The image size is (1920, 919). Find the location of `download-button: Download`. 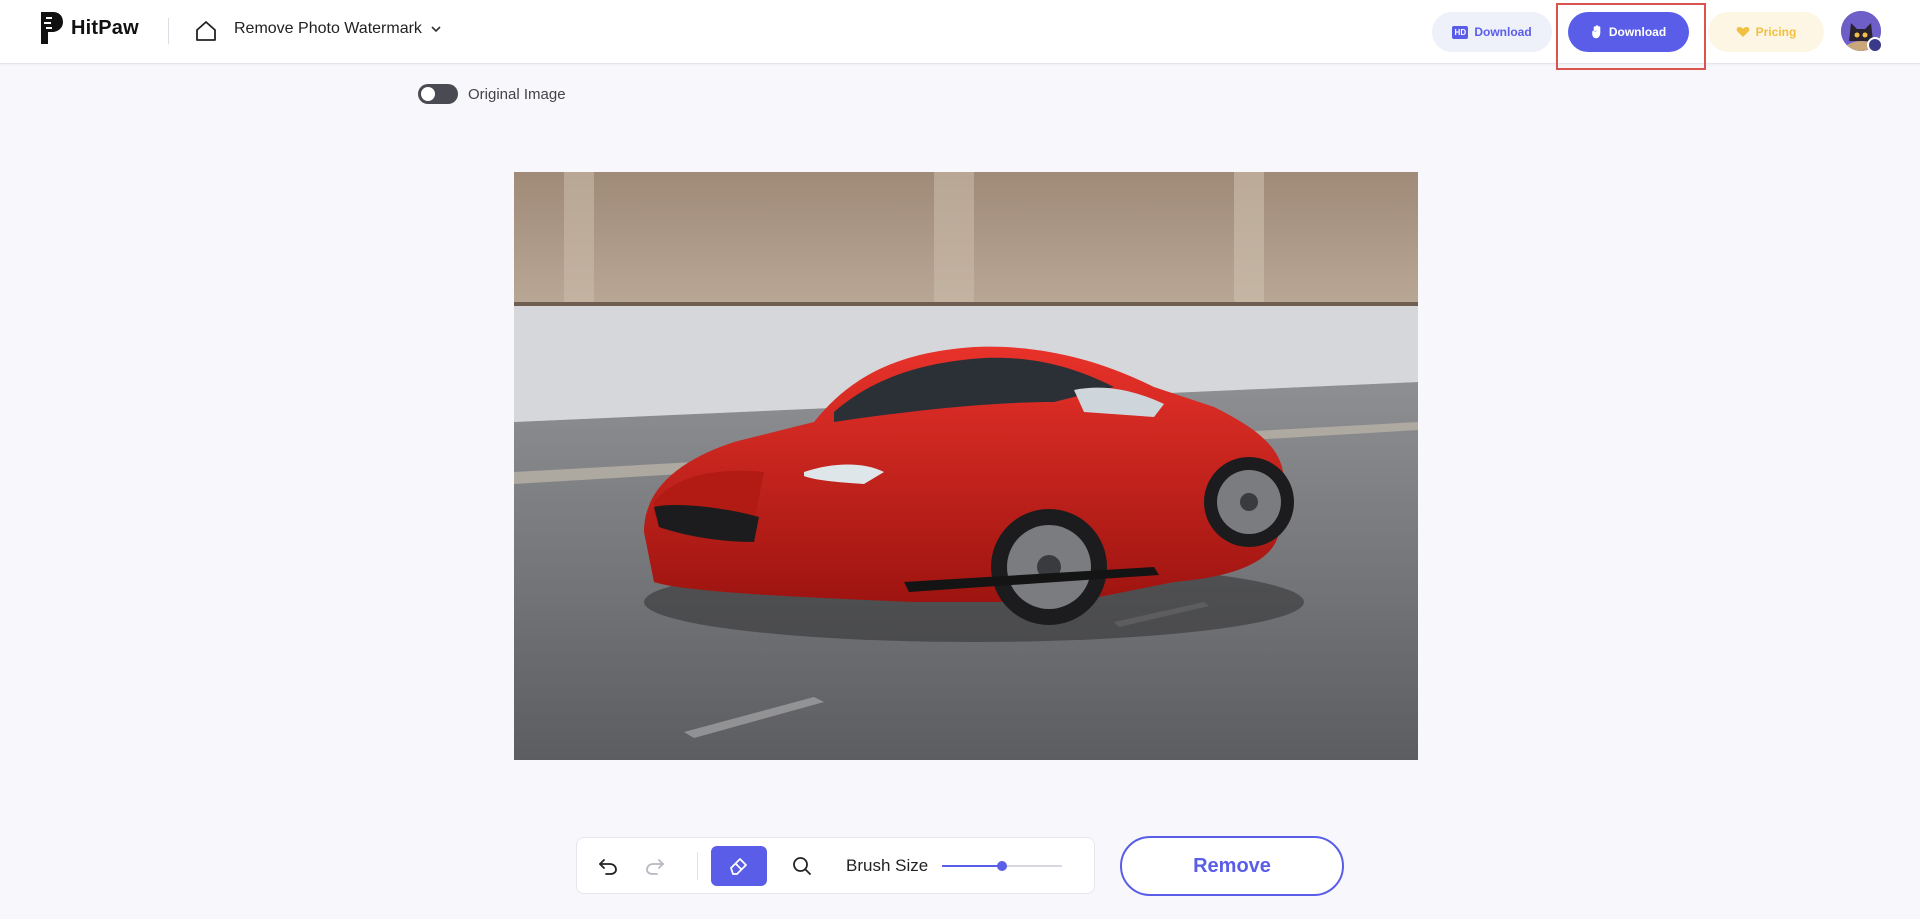

download-button: Download is located at coordinates (1628, 32).